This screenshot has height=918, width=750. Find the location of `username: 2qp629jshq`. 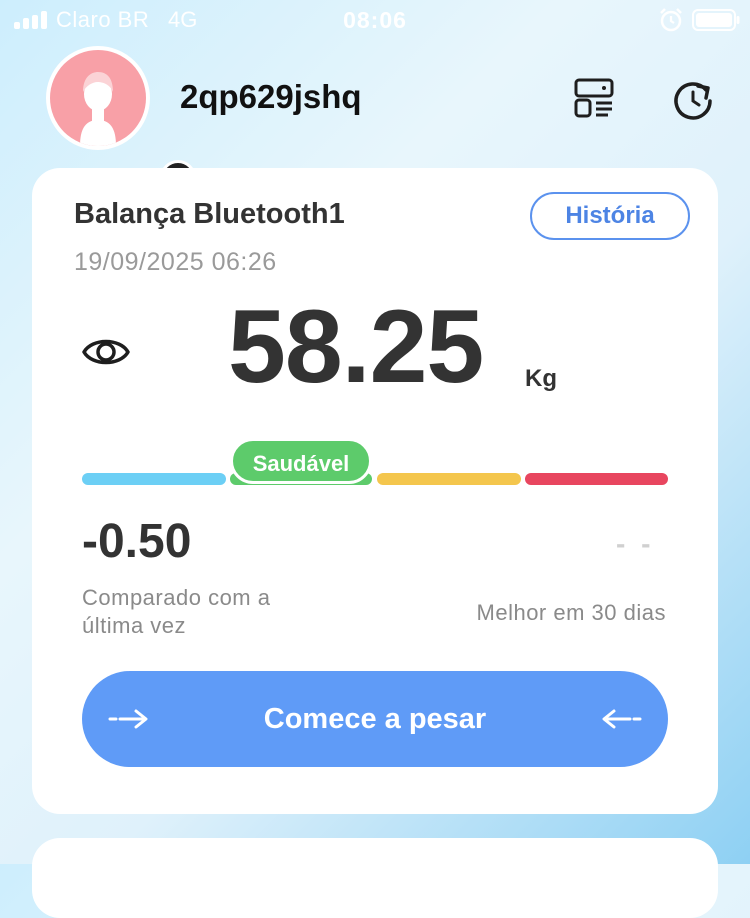

username: 2qp629jshq is located at coordinates (271, 96).